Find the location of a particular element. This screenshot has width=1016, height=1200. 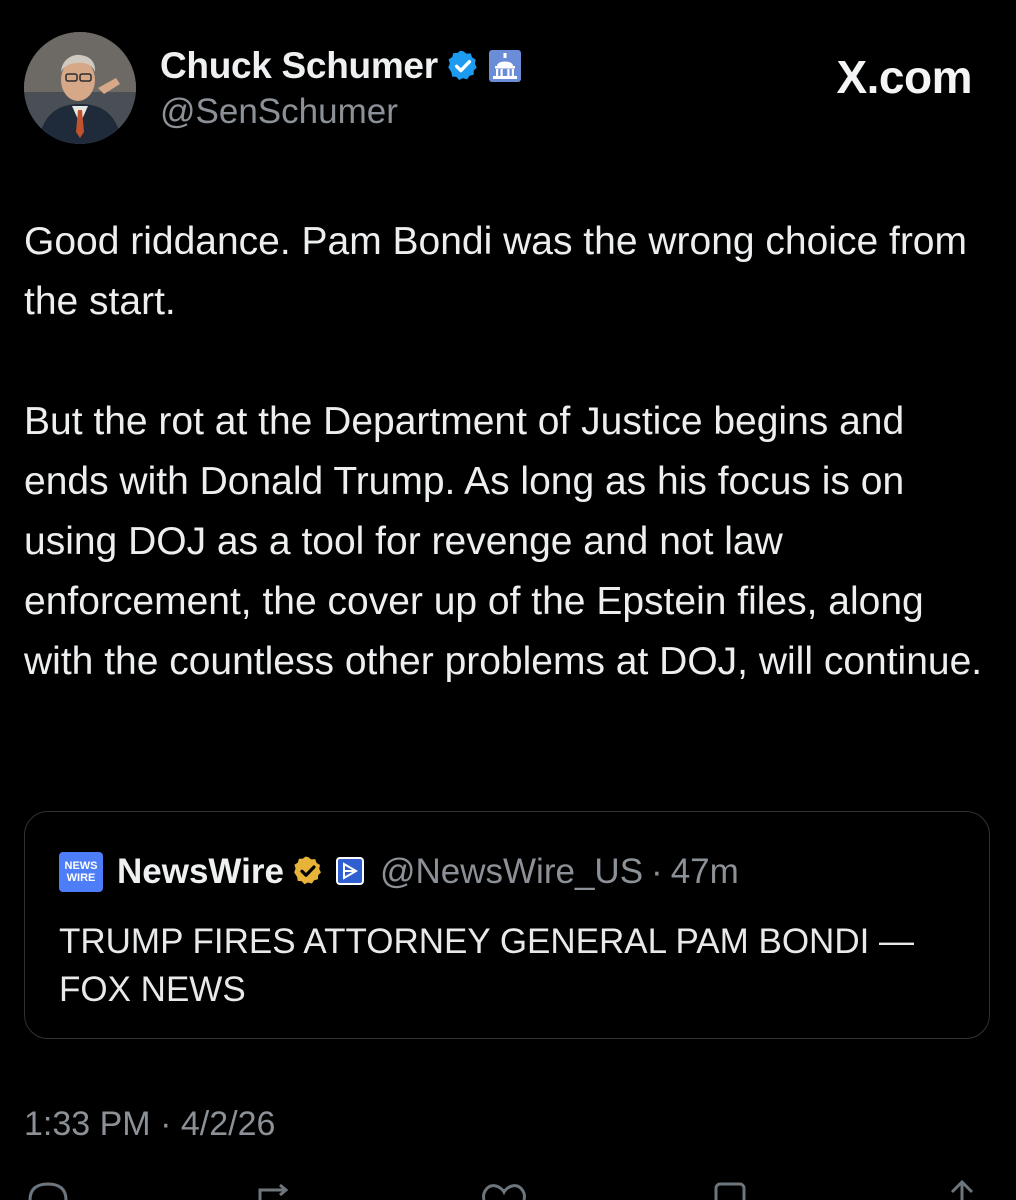

capitol-government-icon is located at coordinates (505, 66).